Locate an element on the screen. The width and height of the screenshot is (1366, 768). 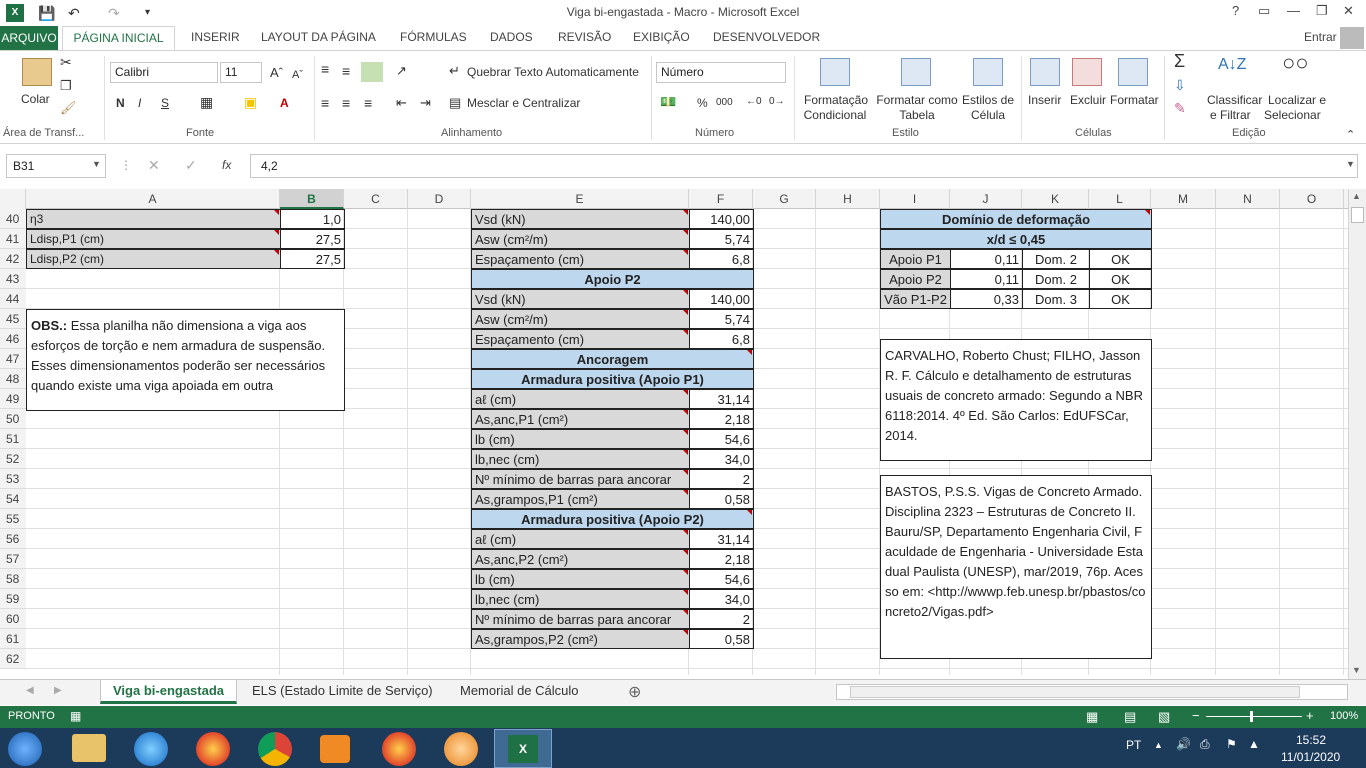
underline-button: S is located at coordinates (165, 103).